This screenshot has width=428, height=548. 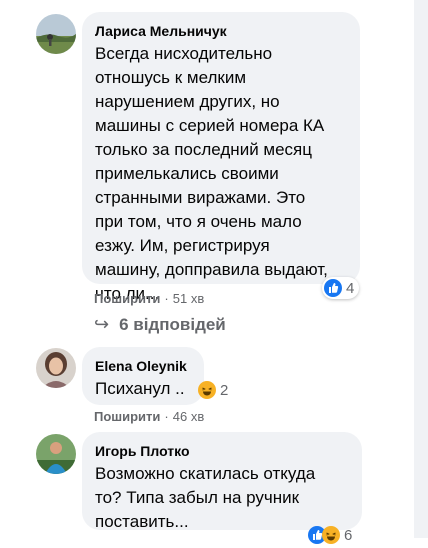 I want to click on reaction-summary: 2, so click(x=214, y=390).